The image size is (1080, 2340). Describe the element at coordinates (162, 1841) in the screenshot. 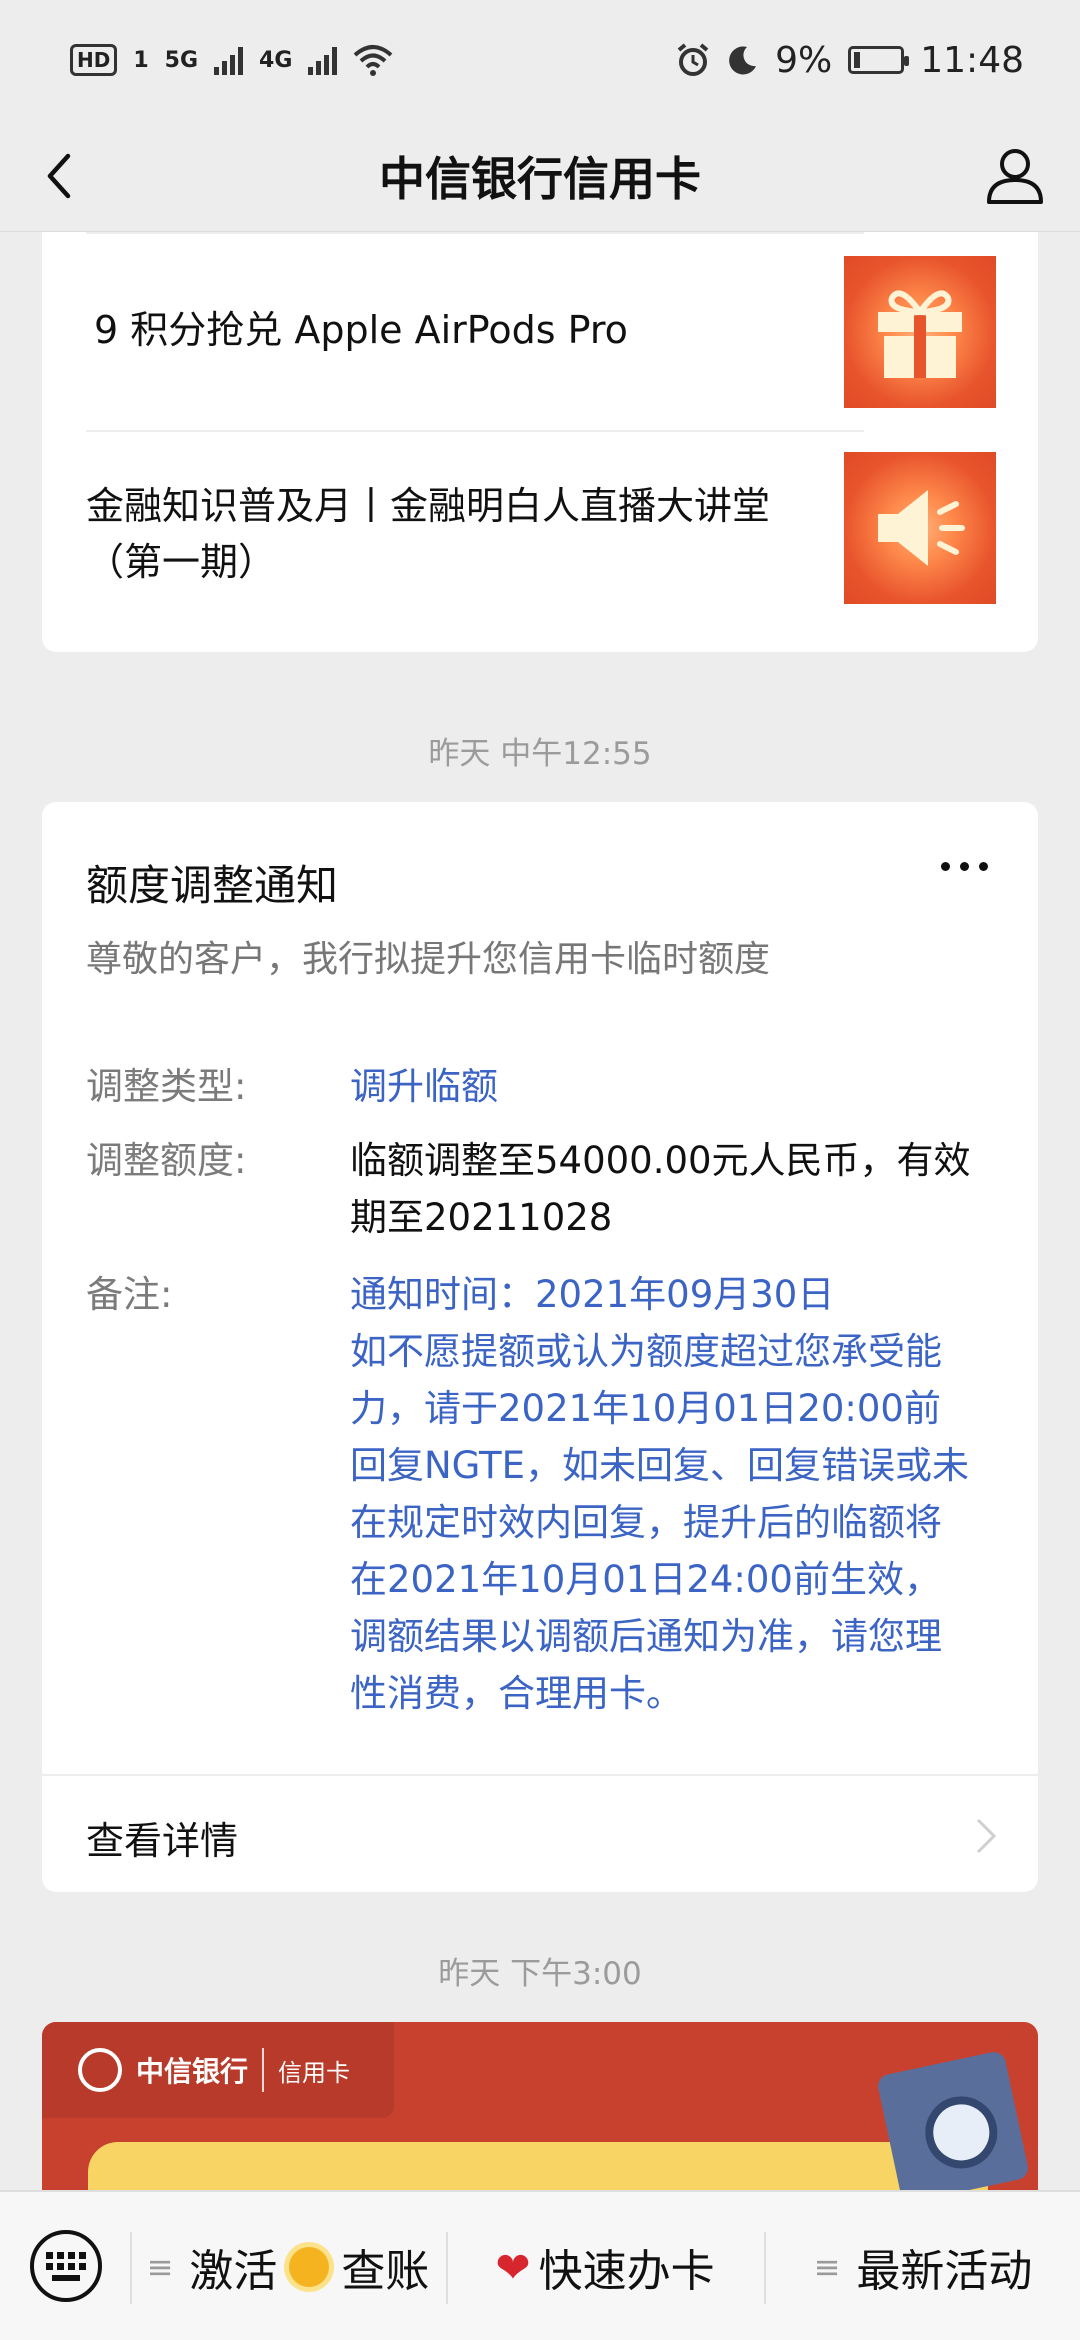

I see `view-details-label: 查看详情` at that location.